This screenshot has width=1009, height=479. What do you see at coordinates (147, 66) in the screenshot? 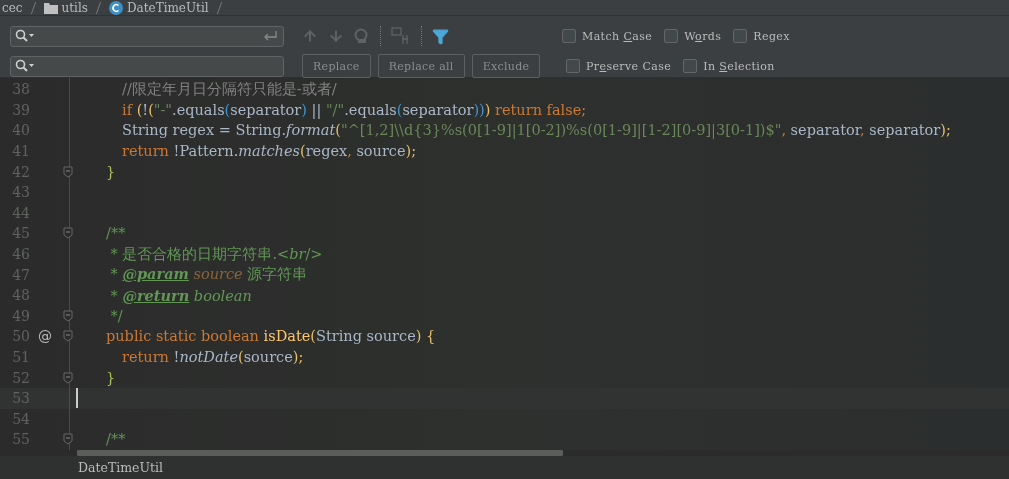
I see `replace-field` at bounding box center [147, 66].